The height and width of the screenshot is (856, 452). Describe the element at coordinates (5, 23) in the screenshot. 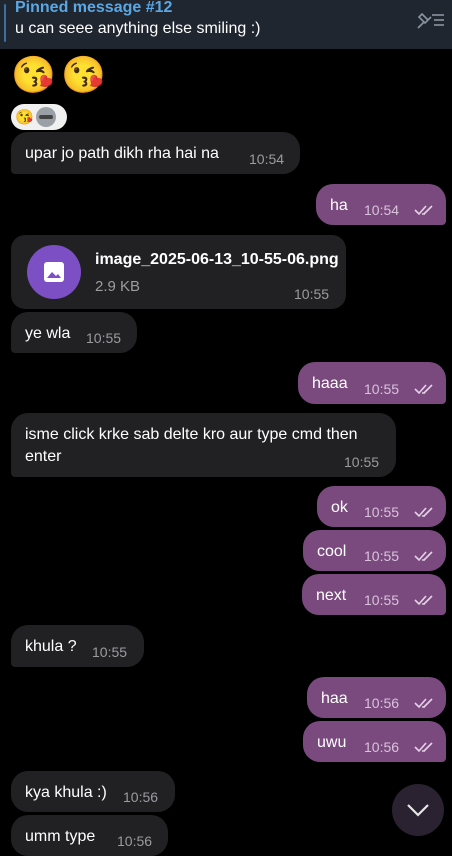

I see `pinned-indicator` at that location.